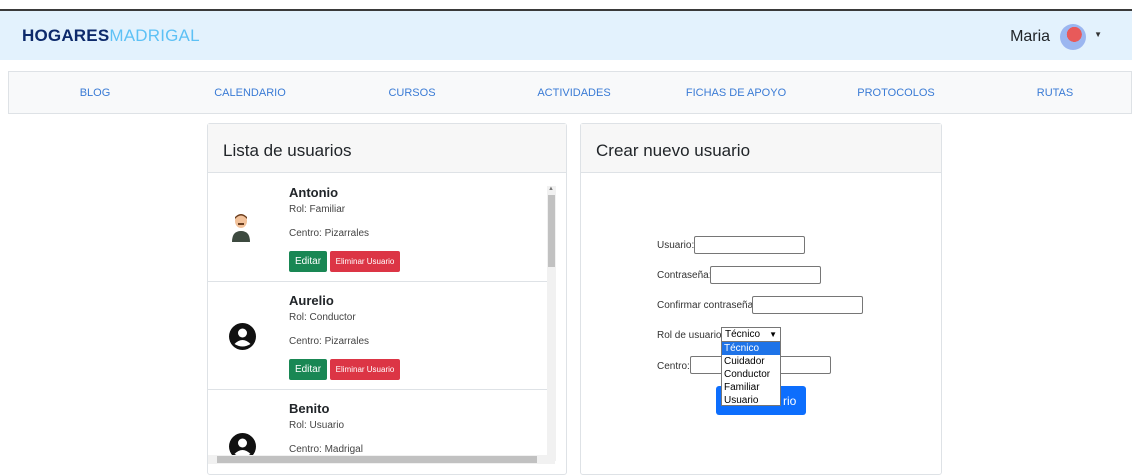 The width and height of the screenshot is (1132, 475). I want to click on role-label: Rol de usuario:, so click(691, 335).